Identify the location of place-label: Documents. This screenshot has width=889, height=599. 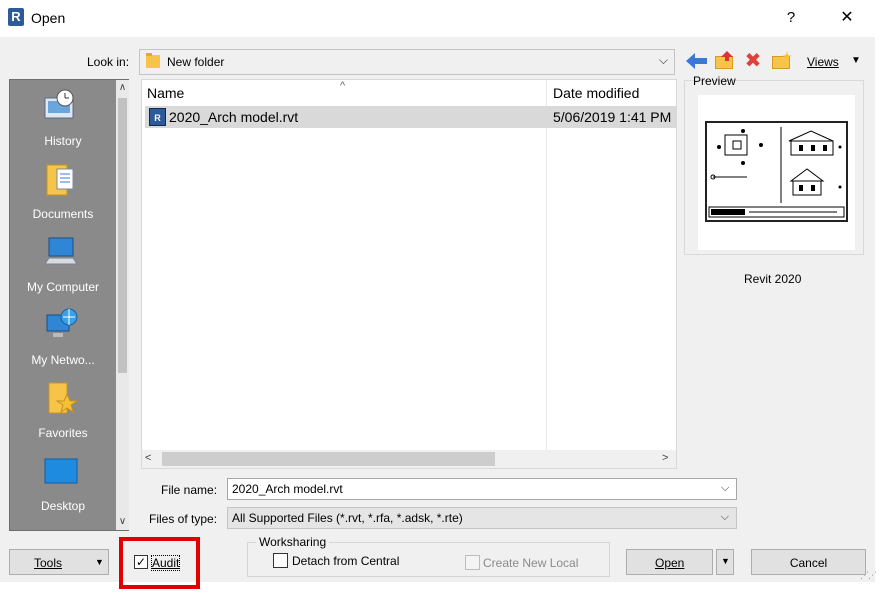
(63, 214).